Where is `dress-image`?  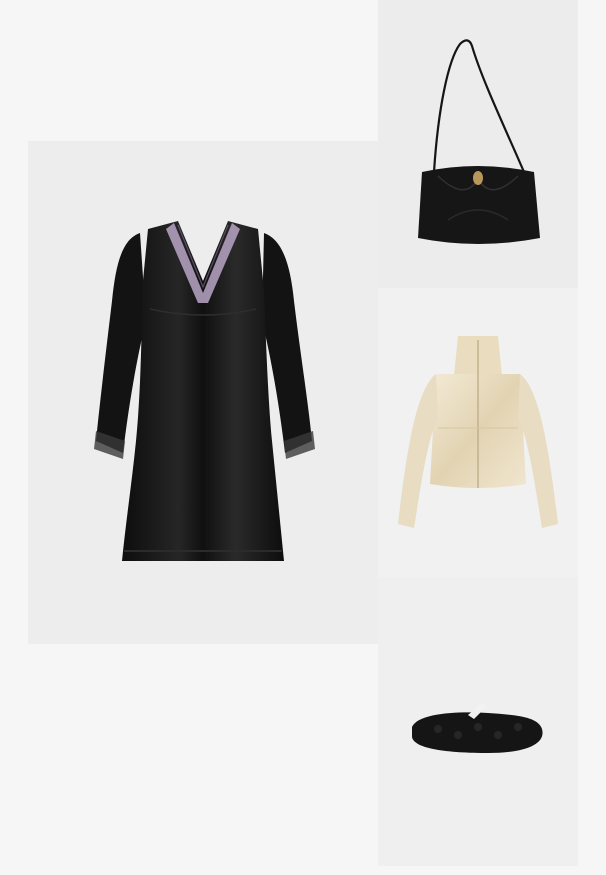 dress-image is located at coordinates (204, 391).